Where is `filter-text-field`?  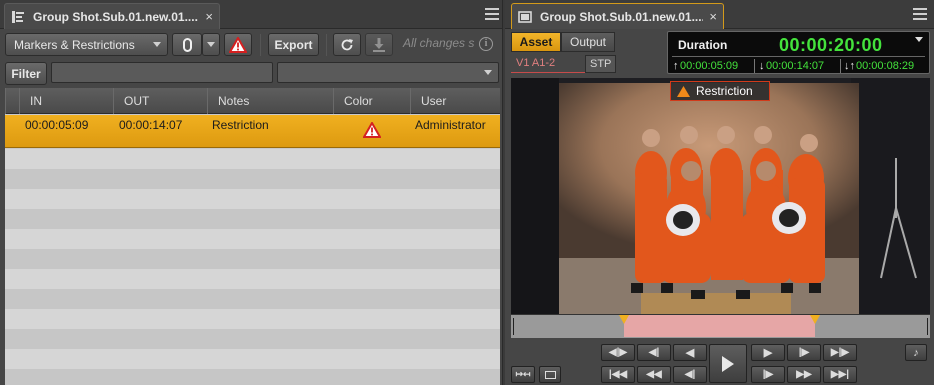 filter-text-field is located at coordinates (162, 72).